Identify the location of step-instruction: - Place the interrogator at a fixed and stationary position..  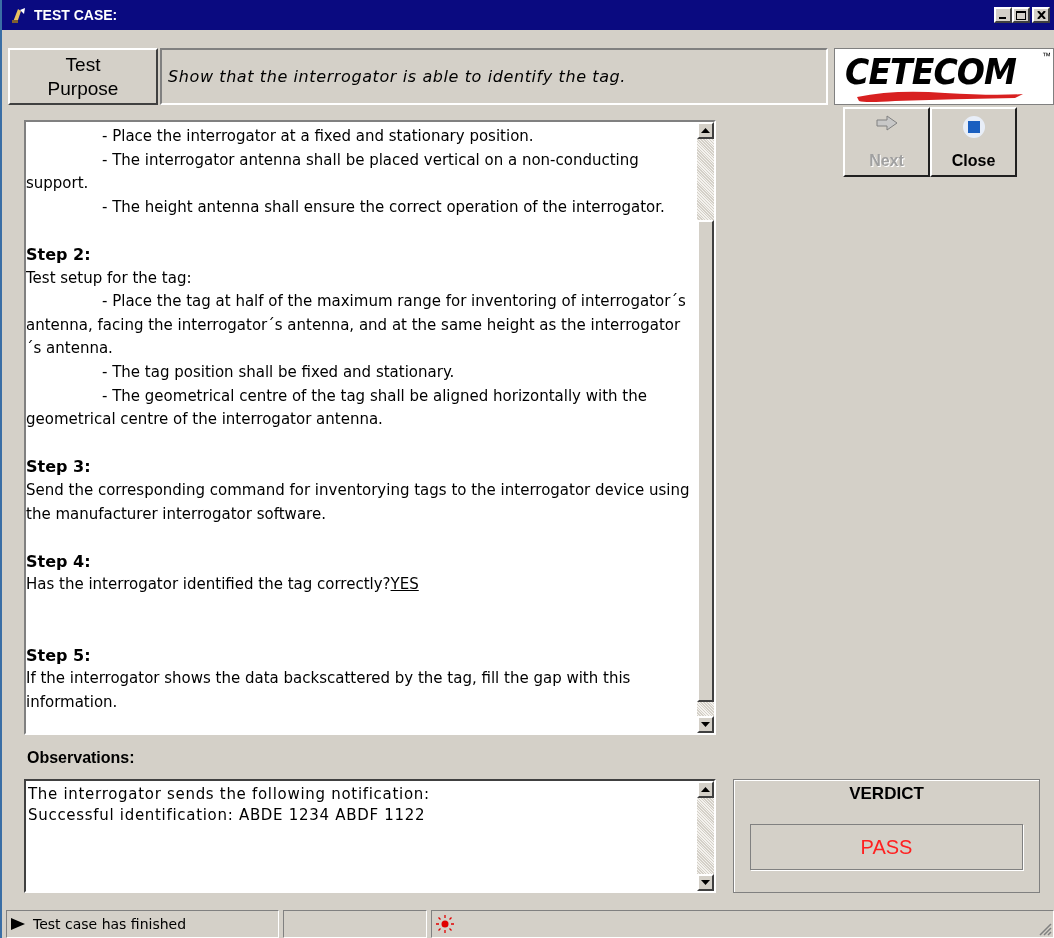
(318, 136).